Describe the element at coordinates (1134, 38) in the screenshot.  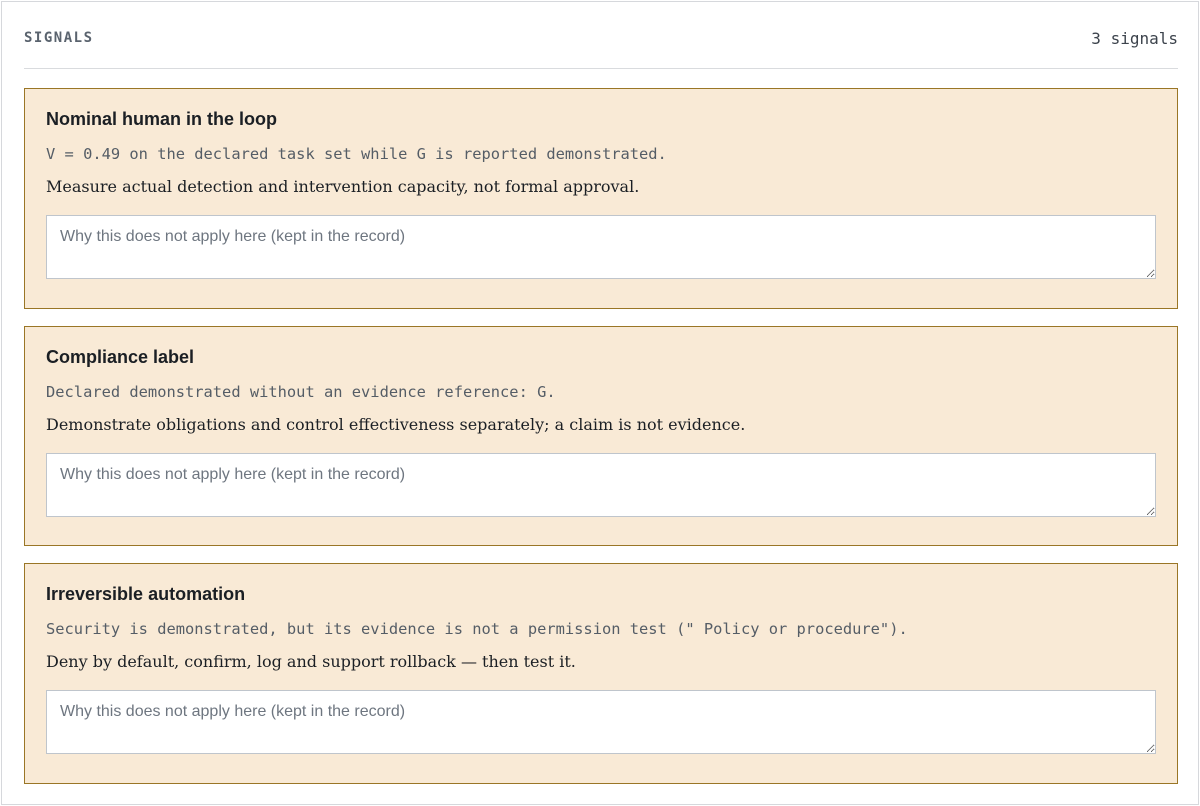
I see `signal-count: 3 signals` at that location.